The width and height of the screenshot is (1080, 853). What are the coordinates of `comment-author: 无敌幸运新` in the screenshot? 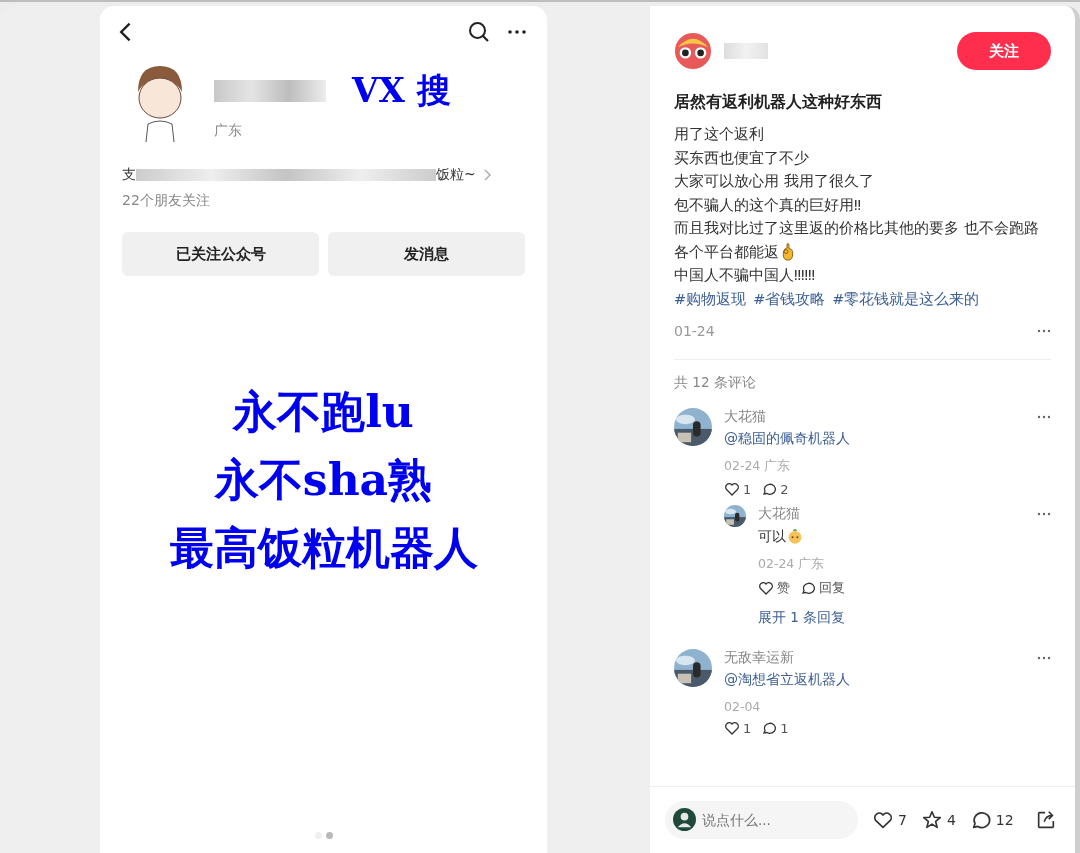 It's located at (759, 658).